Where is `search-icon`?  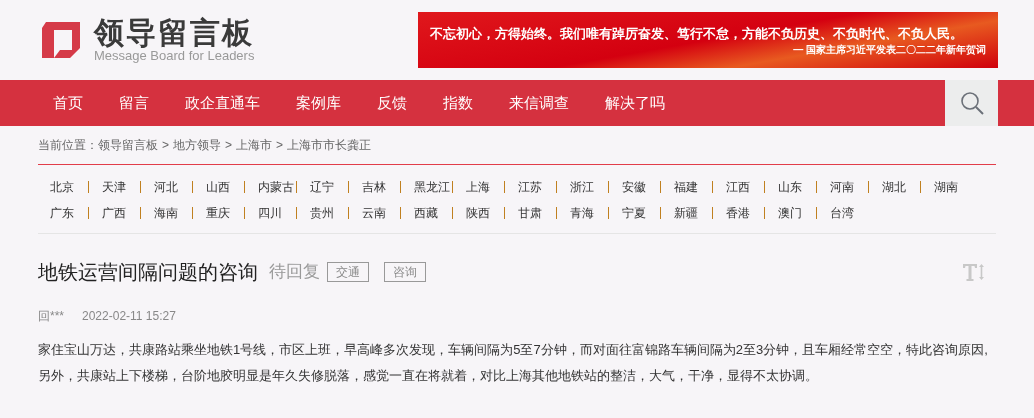
search-icon is located at coordinates (971, 103).